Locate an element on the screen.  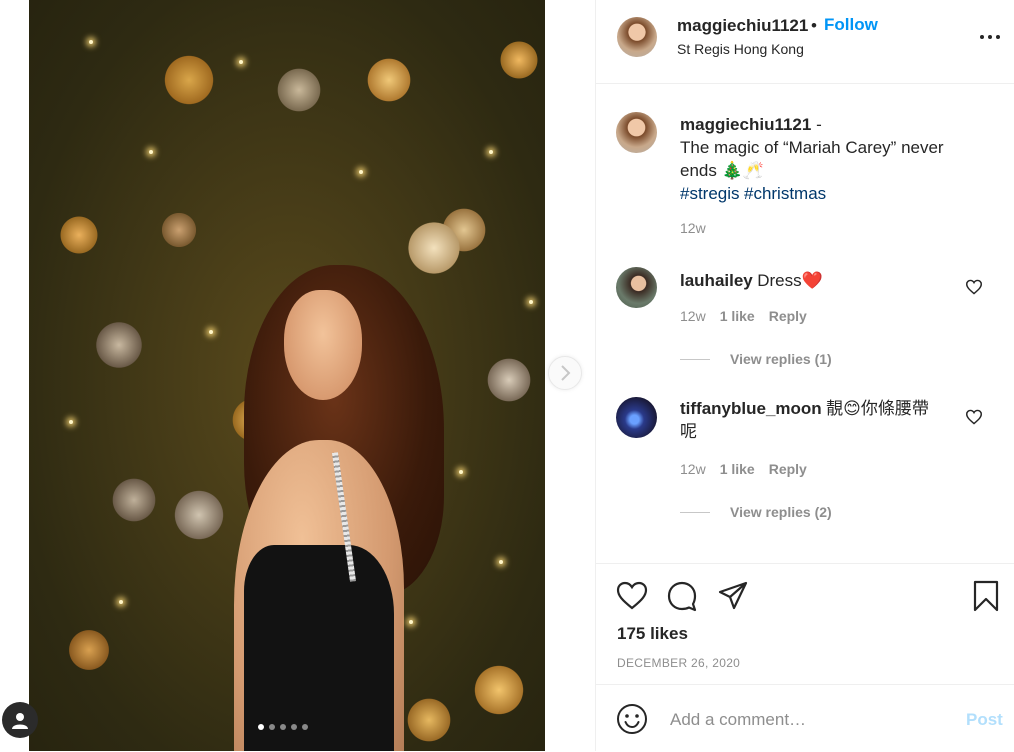
view-replies-button: View replies (2) is located at coordinates (756, 512).